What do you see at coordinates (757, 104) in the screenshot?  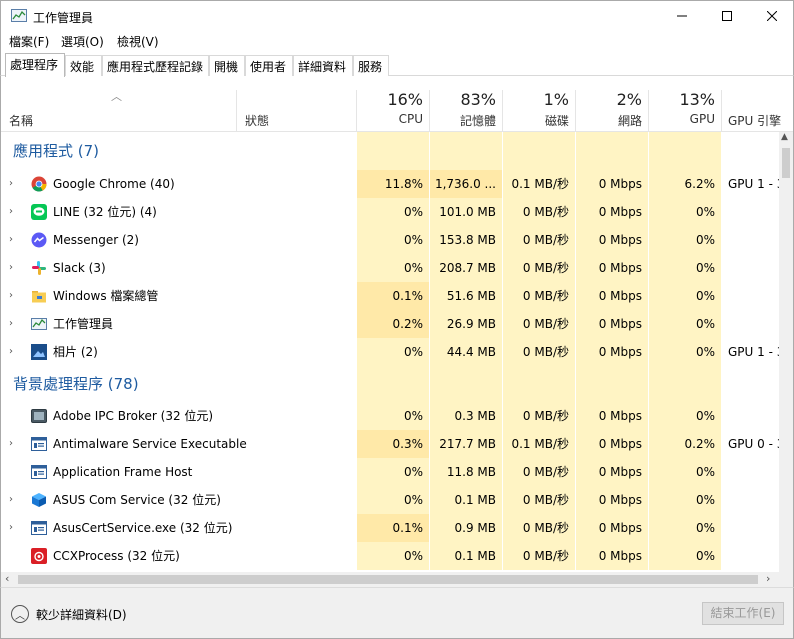 I see `column-gpu-engine: GPU 引擎` at bounding box center [757, 104].